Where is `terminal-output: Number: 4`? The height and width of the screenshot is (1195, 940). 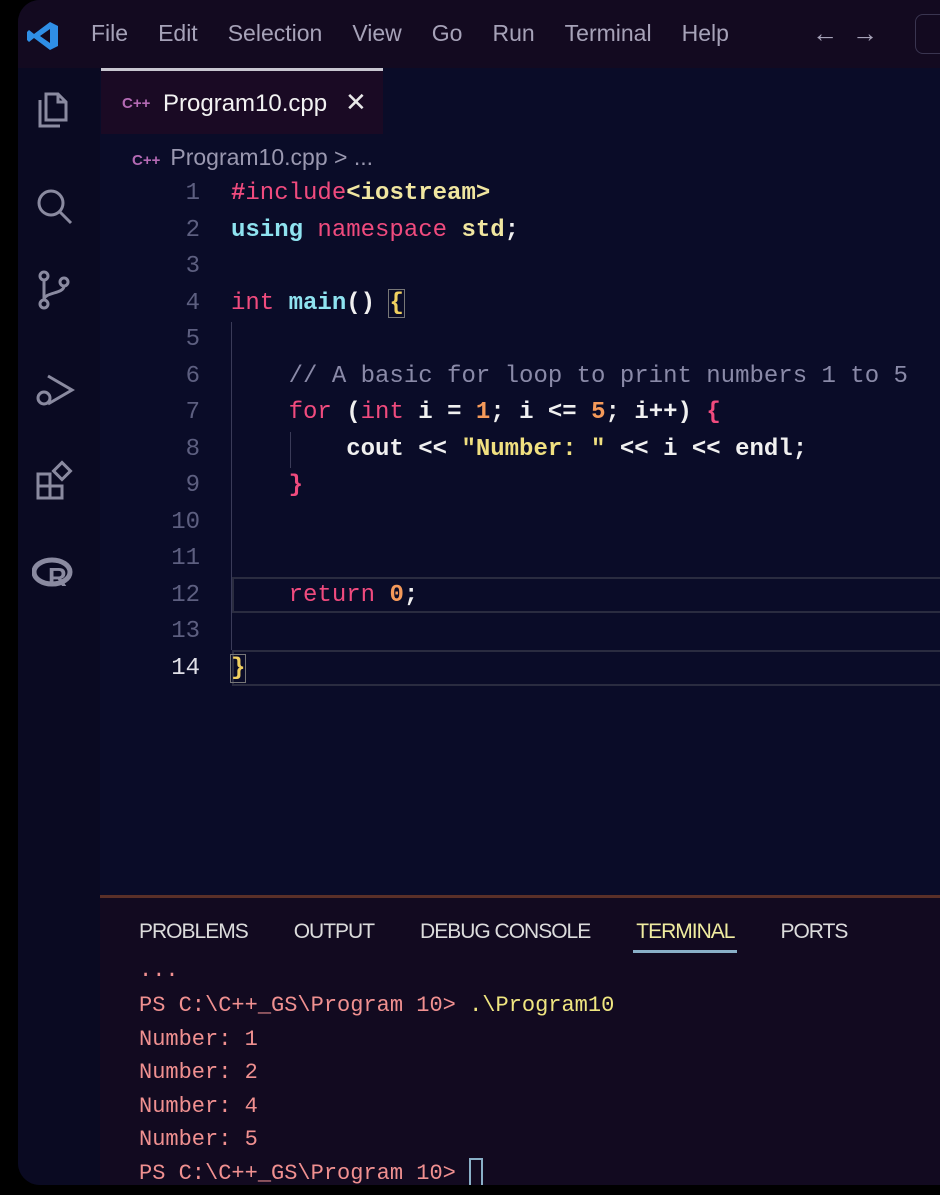 terminal-output: Number: 4 is located at coordinates (198, 1106).